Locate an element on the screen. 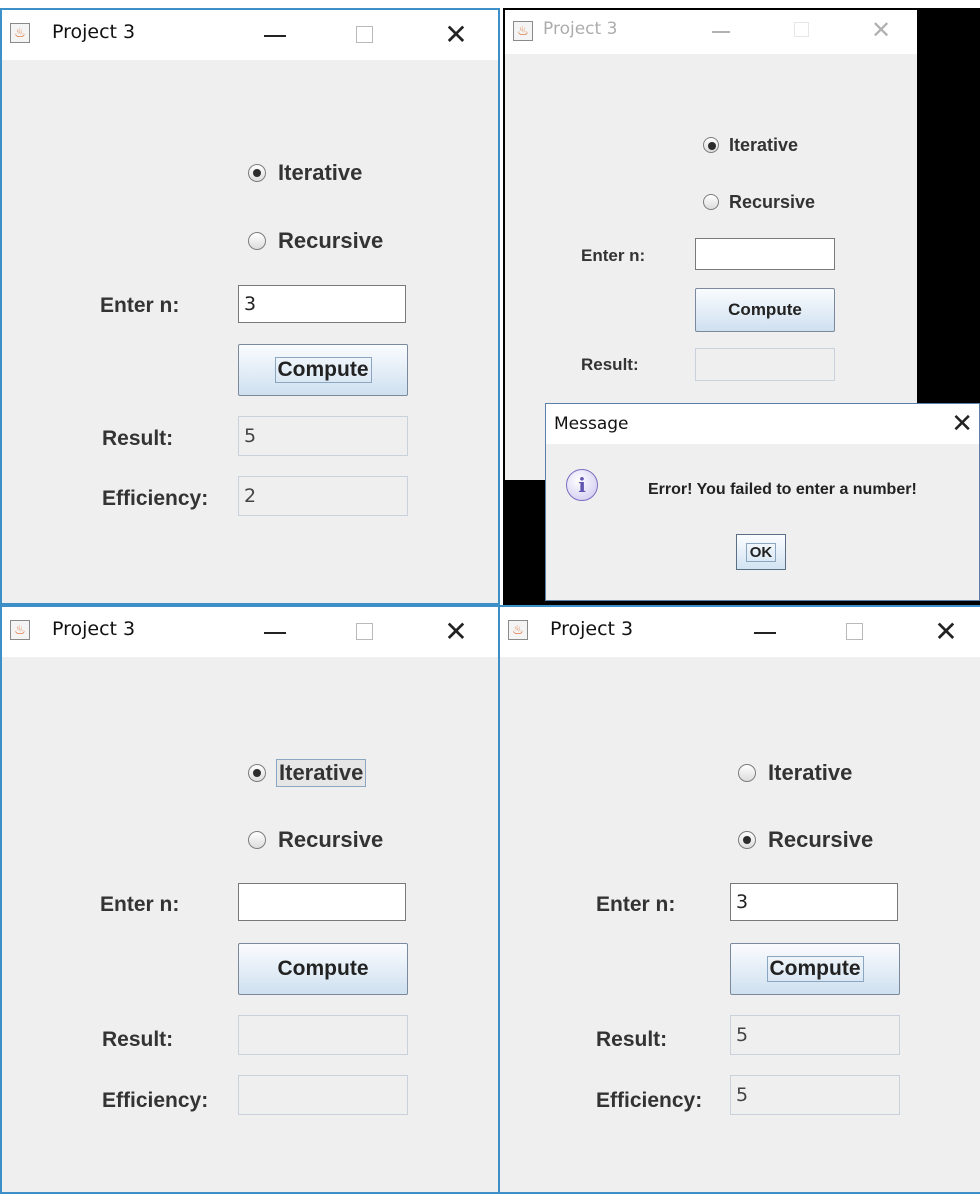 This screenshot has width=980, height=1194. ok-button: OK is located at coordinates (761, 552).